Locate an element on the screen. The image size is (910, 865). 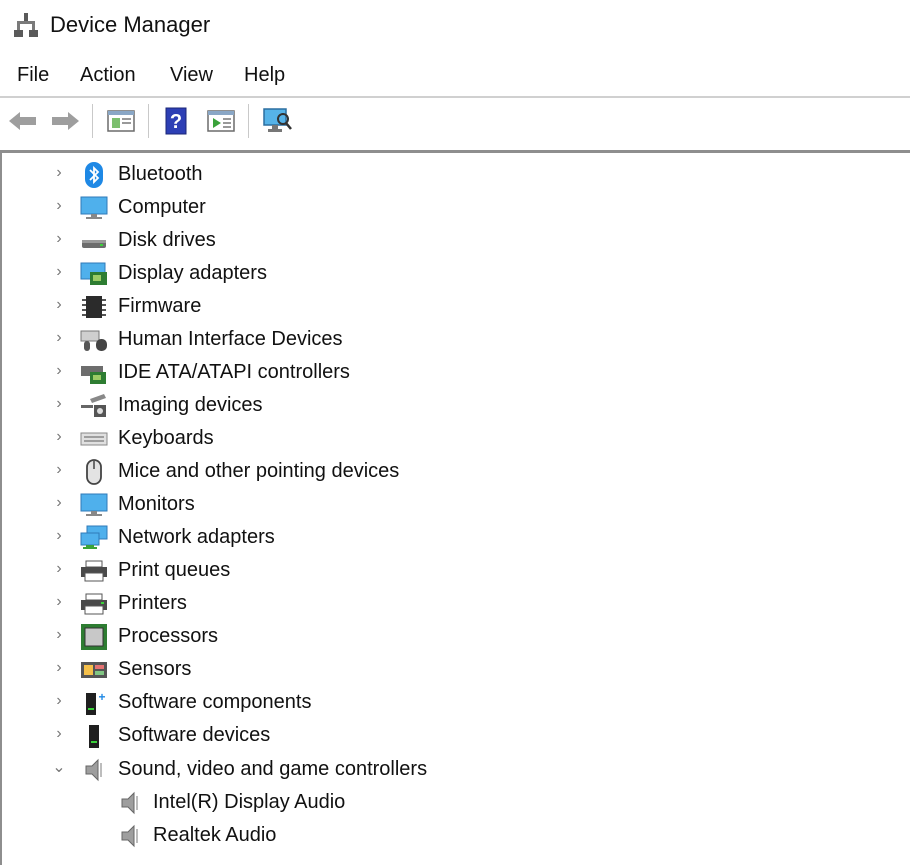
tree-item-label: Monitors is located at coordinates (156, 504).